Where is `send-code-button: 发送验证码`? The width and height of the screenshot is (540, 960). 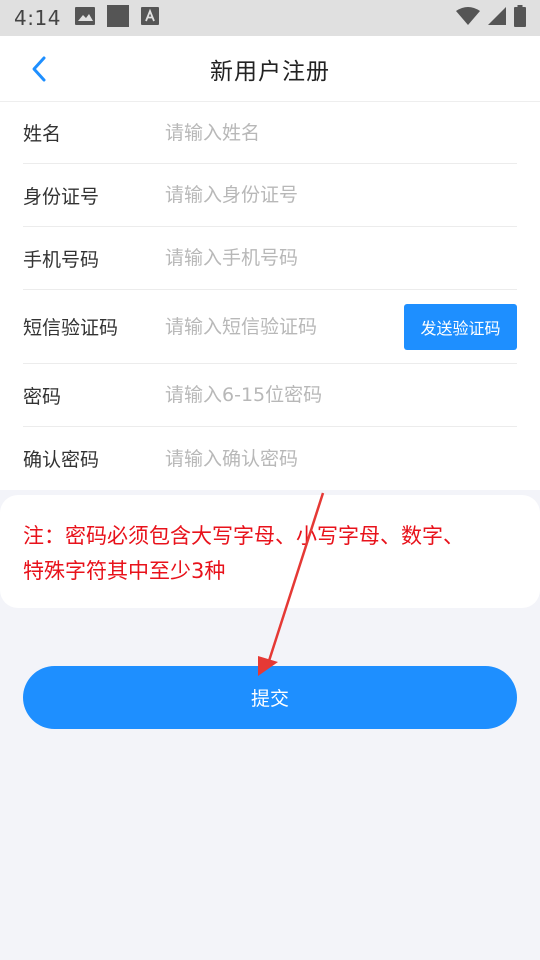 send-code-button: 发送验证码 is located at coordinates (460, 326).